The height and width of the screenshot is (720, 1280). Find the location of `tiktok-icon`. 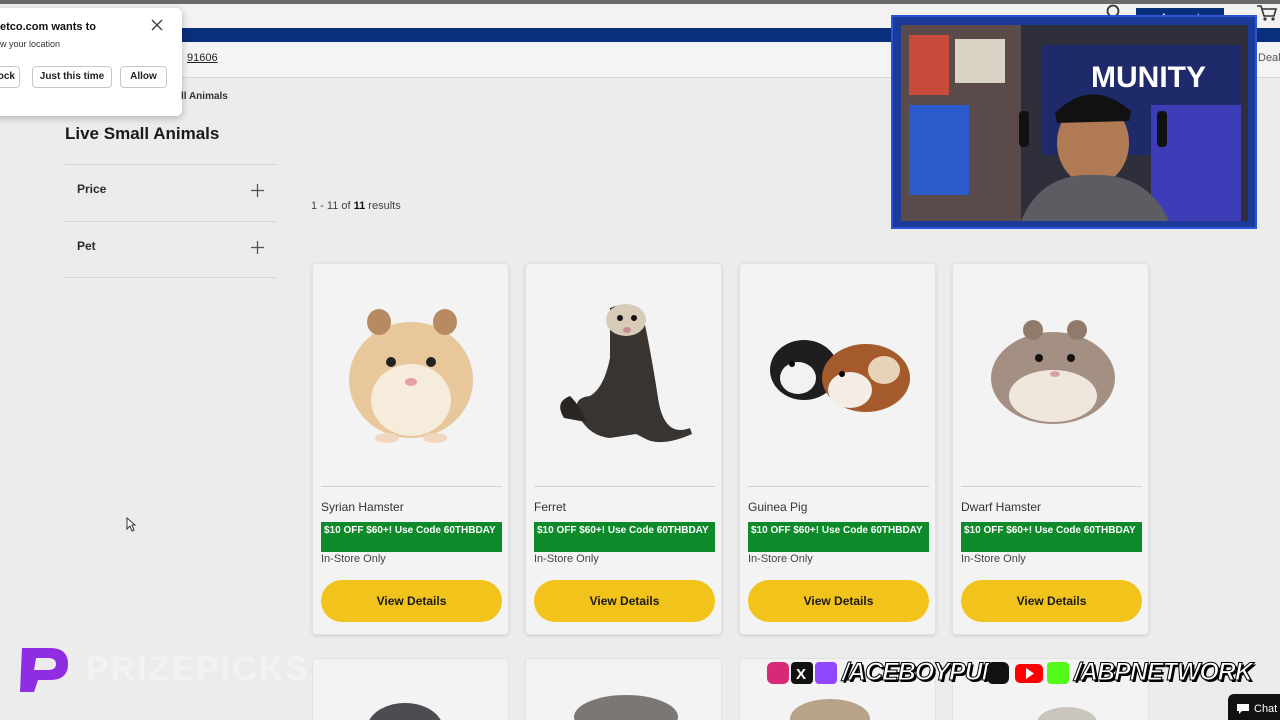

tiktok-icon is located at coordinates (998, 673).